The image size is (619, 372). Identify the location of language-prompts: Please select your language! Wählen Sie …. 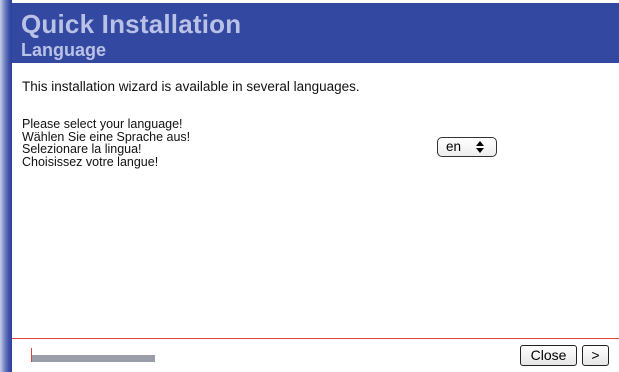
(106, 143).